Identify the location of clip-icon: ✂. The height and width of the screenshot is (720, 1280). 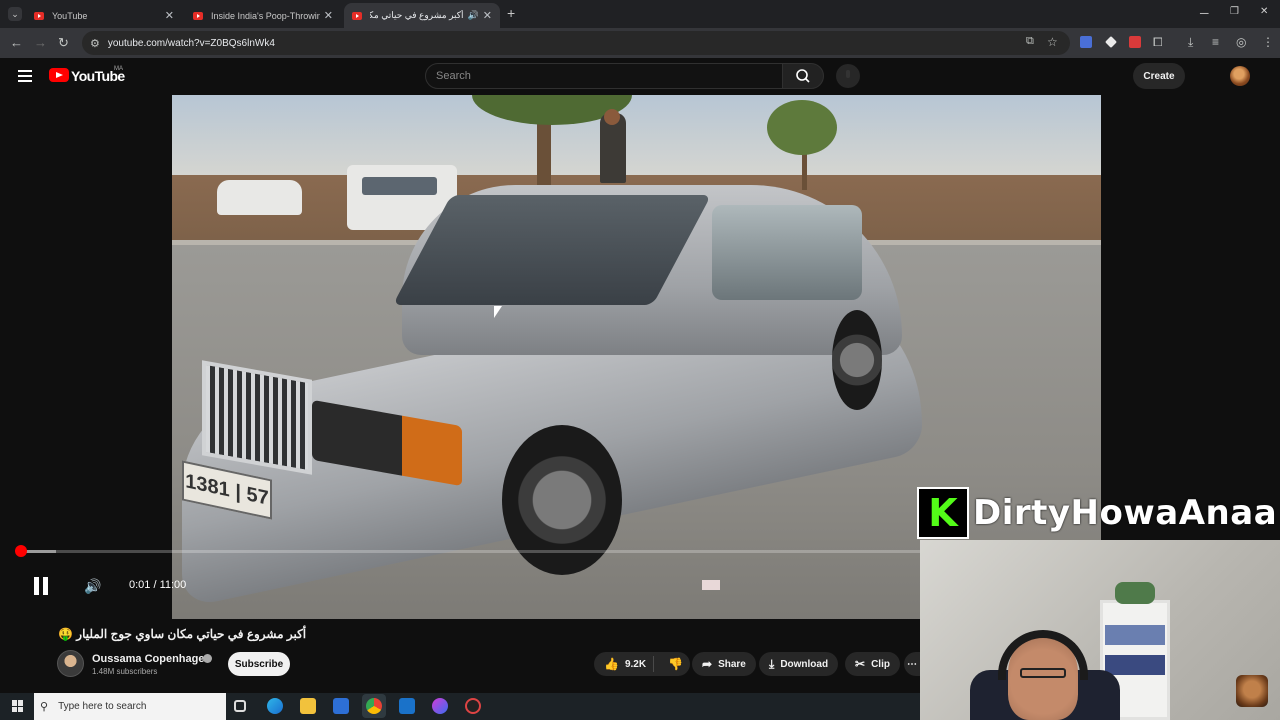
(860, 664).